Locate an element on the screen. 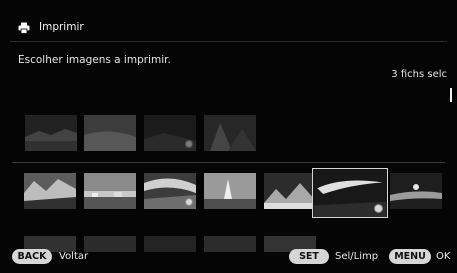 The image size is (457, 273). row-divider is located at coordinates (228, 162).